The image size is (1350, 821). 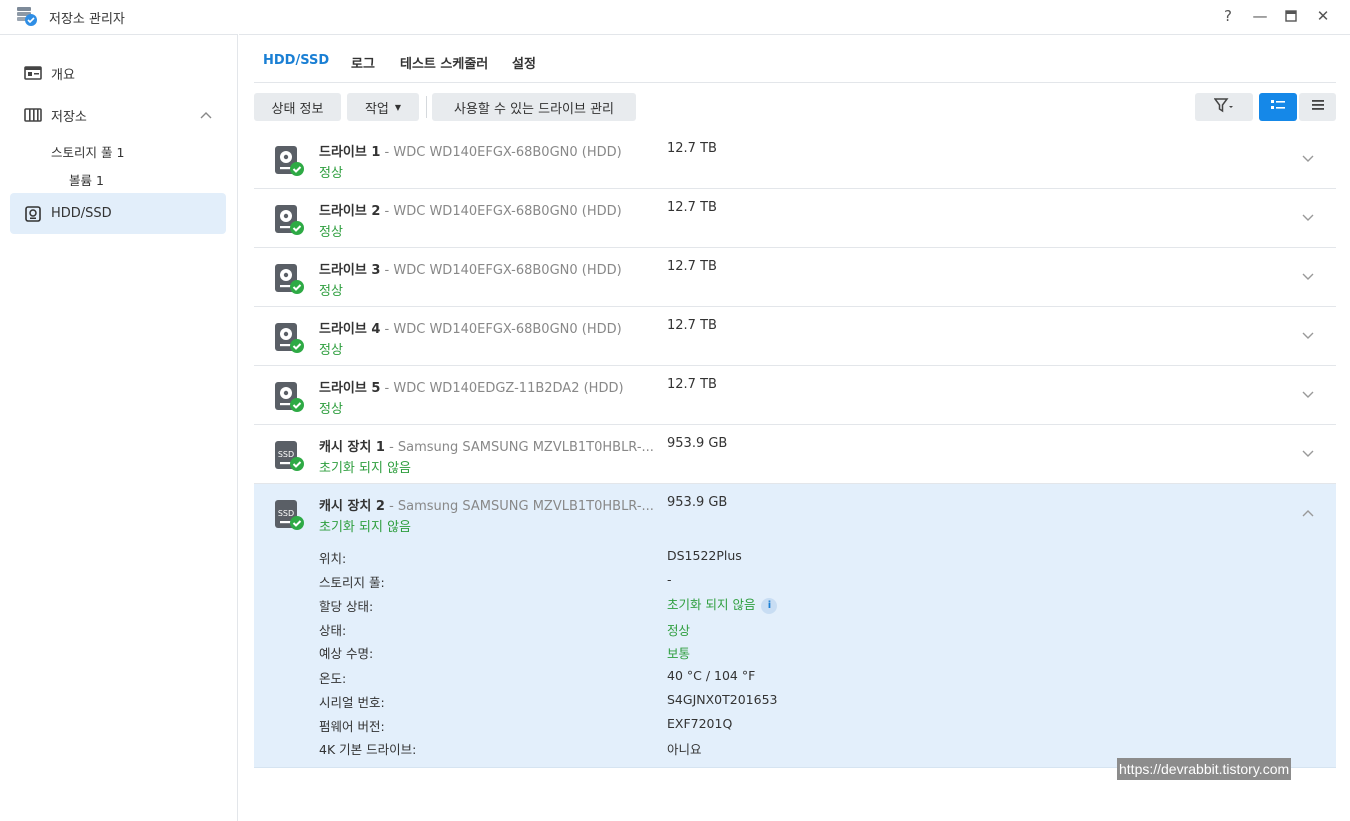 I want to click on sidebar-item-overview: 개요, so click(x=118, y=73).